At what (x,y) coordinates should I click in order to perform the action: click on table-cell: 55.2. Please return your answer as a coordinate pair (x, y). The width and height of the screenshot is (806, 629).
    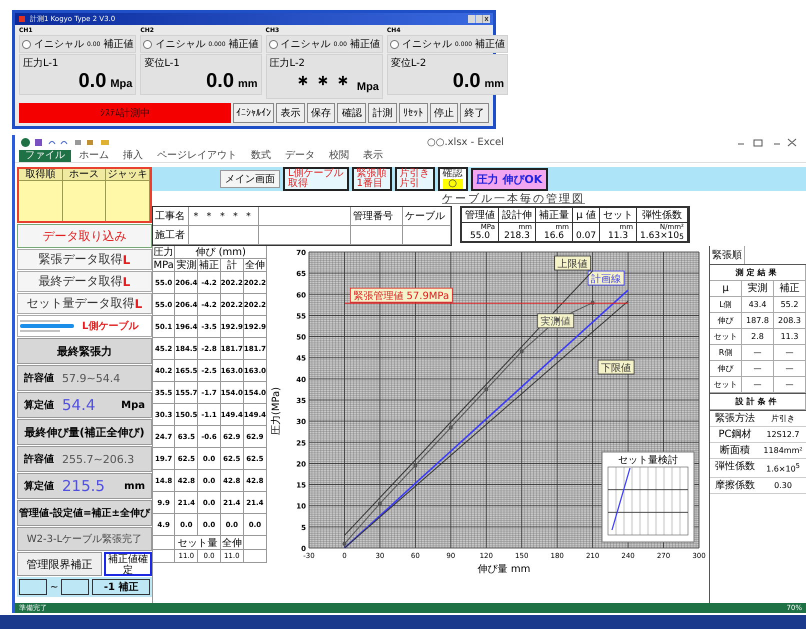
    Looking at the image, I should click on (790, 305).